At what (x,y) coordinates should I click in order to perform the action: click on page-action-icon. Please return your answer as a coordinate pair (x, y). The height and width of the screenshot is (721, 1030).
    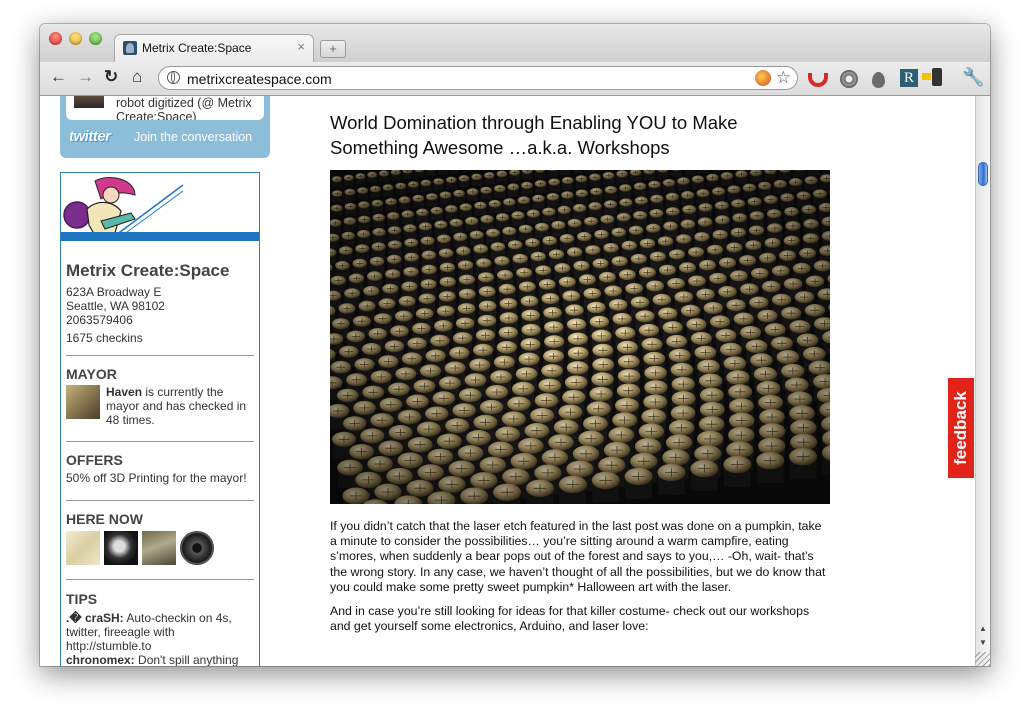
    Looking at the image, I should click on (763, 78).